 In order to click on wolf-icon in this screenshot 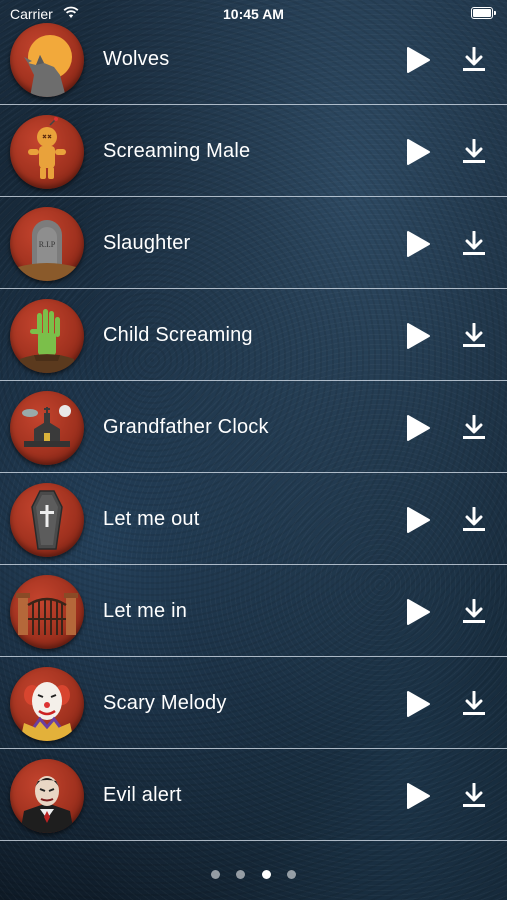, I will do `click(47, 60)`.